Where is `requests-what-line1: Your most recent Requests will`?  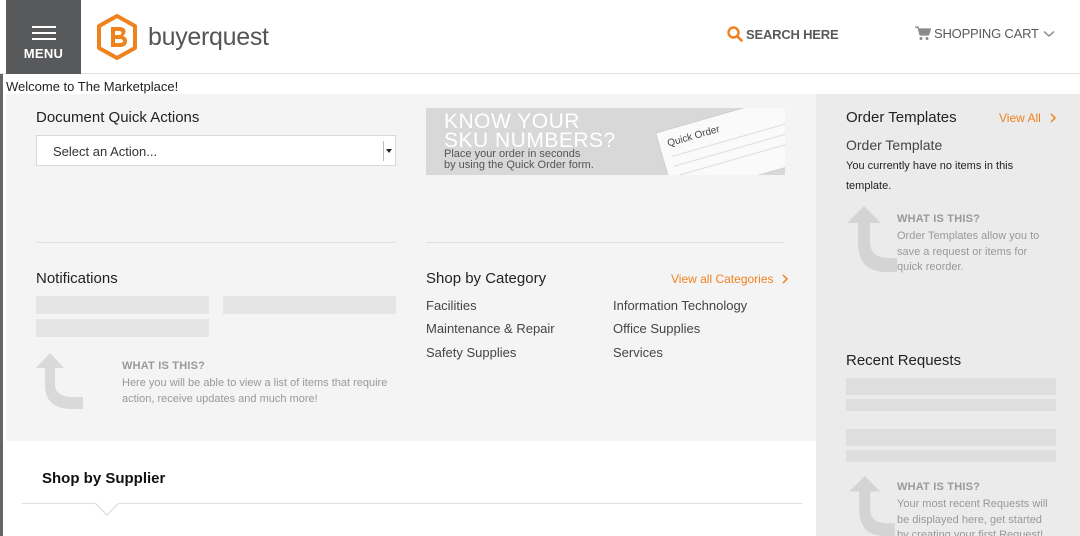 requests-what-line1: Your most recent Requests will is located at coordinates (972, 504).